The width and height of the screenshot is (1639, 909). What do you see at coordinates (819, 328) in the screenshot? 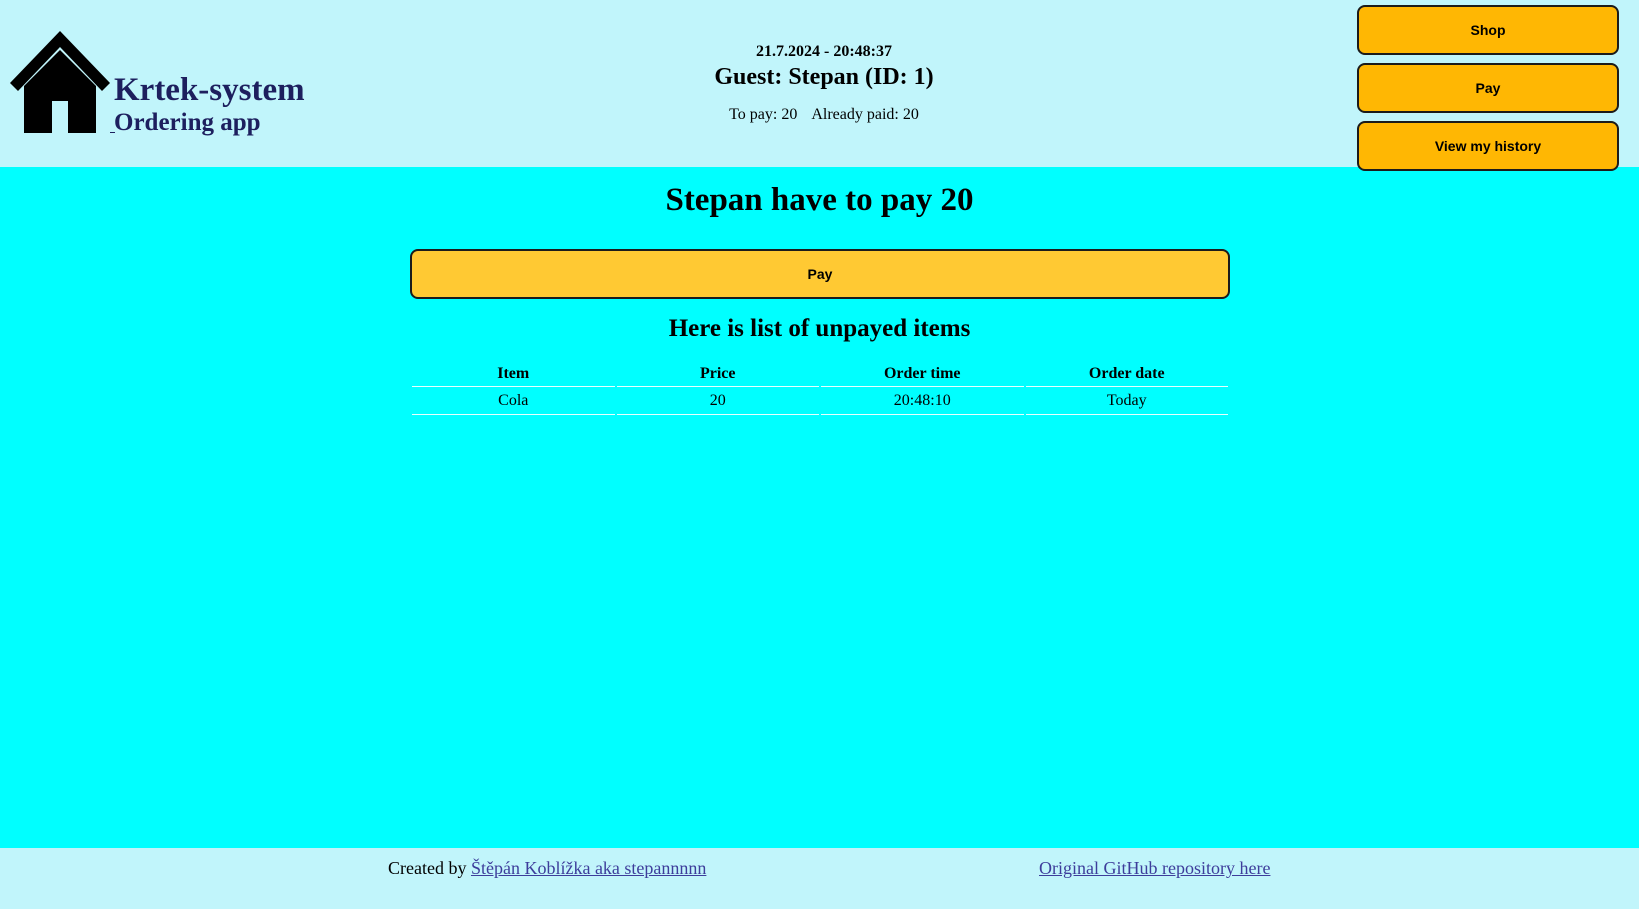
I see `unpaid-list-title: Here is list of unpayed items` at bounding box center [819, 328].